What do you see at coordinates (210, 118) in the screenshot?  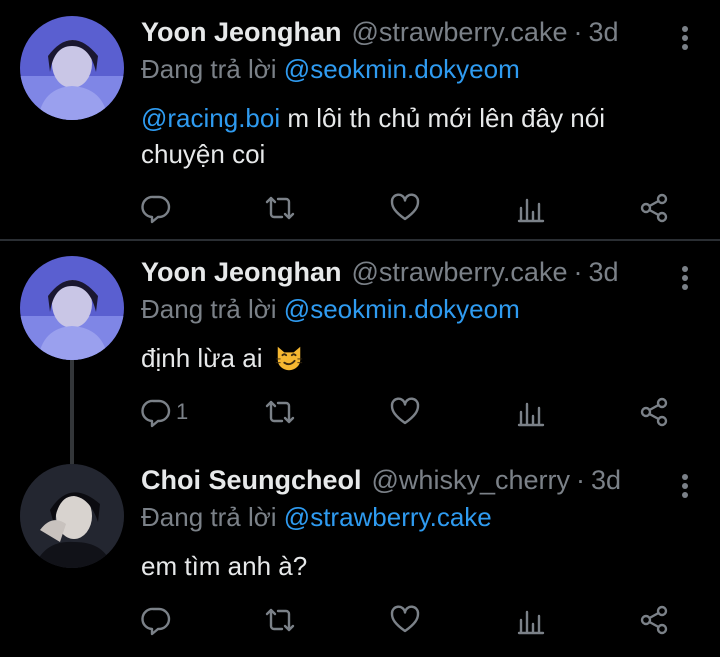 I see `mention-link: @racing.boi` at bounding box center [210, 118].